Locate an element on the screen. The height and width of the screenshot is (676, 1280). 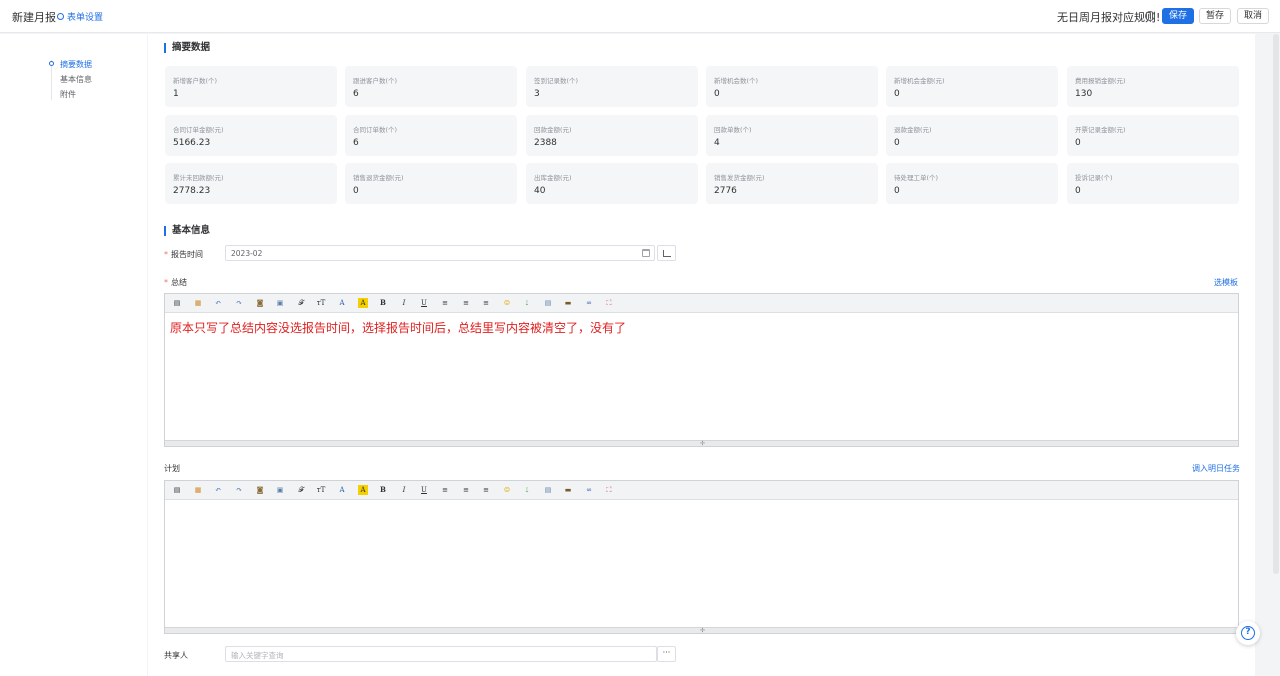
summary-card: 开票记录金额(元) 0 is located at coordinates (1153, 135).